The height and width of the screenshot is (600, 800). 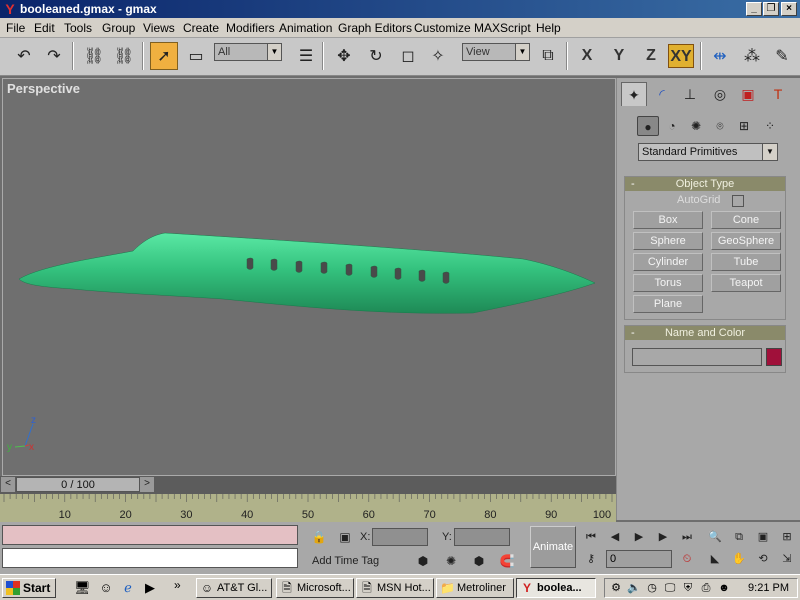 What do you see at coordinates (147, 484) in the screenshot?
I see `next-frame-button: >` at bounding box center [147, 484].